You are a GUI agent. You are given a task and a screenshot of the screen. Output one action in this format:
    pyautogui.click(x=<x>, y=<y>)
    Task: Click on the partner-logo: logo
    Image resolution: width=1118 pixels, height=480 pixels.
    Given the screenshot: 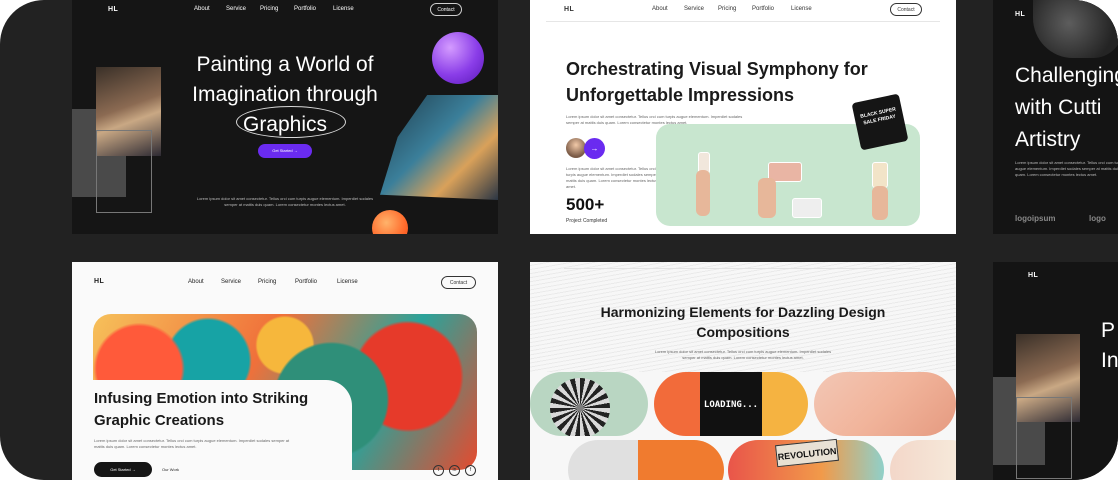 What is the action you would take?
    pyautogui.click(x=1097, y=218)
    